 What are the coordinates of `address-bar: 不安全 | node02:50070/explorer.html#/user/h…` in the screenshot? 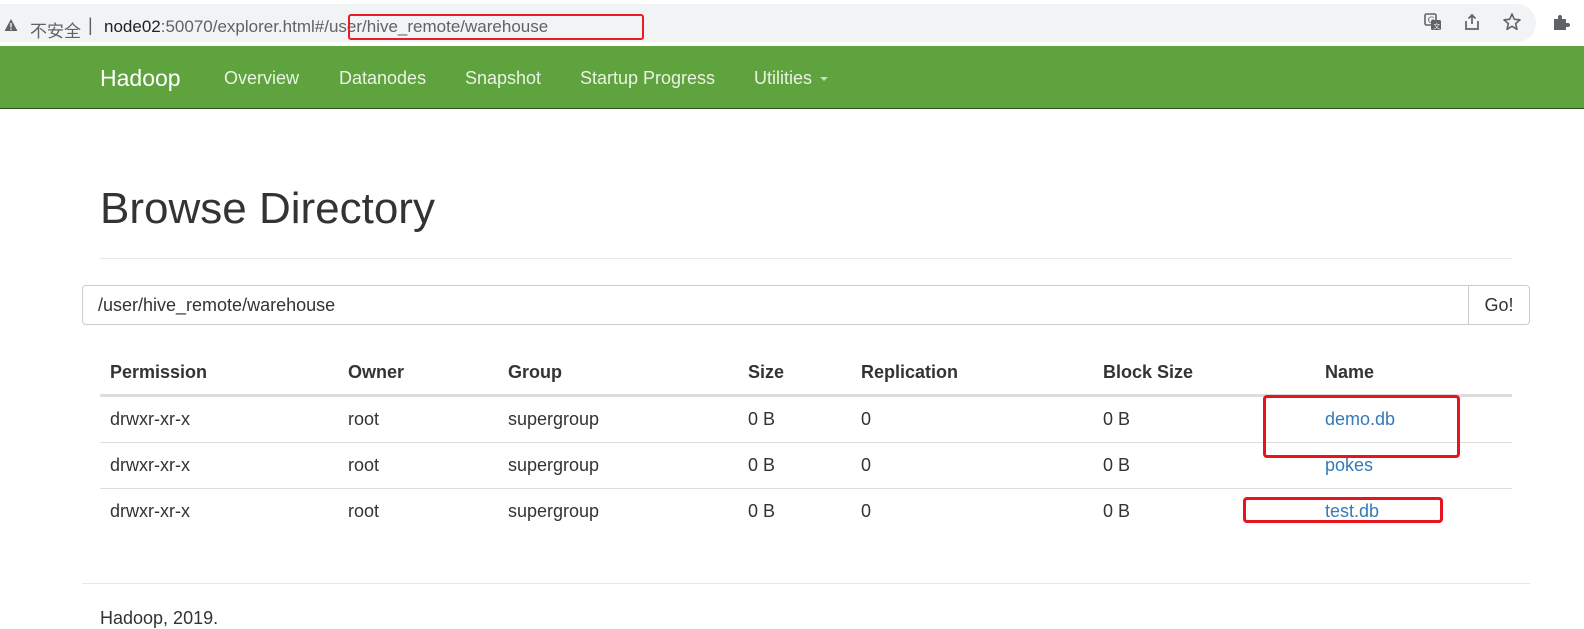 It's located at (768, 23).